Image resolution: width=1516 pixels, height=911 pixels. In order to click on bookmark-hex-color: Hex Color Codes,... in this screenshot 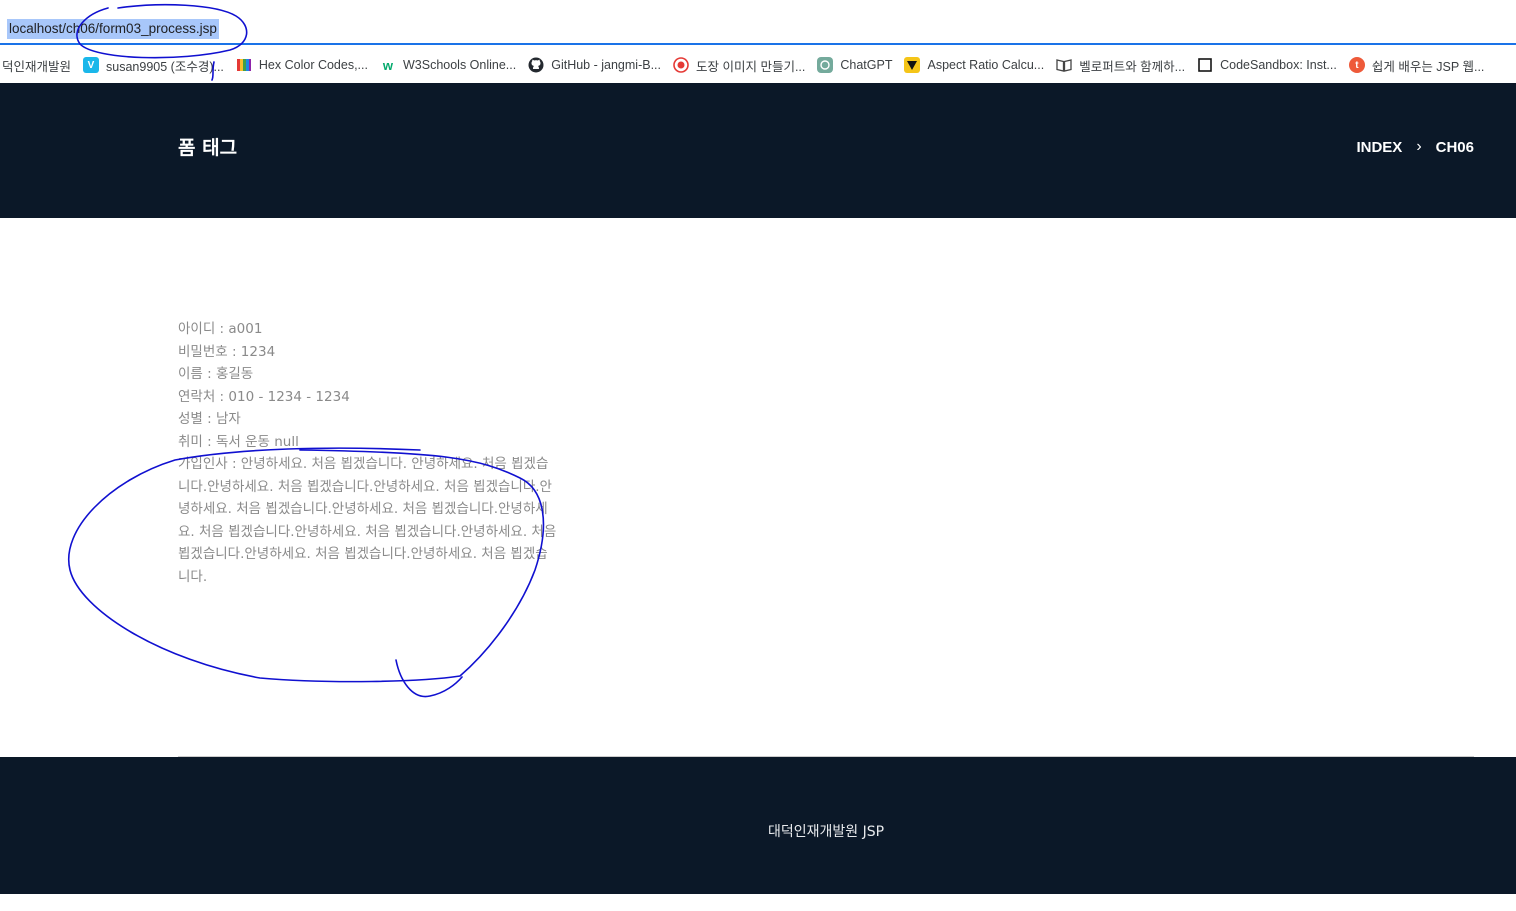, I will do `click(302, 65)`.